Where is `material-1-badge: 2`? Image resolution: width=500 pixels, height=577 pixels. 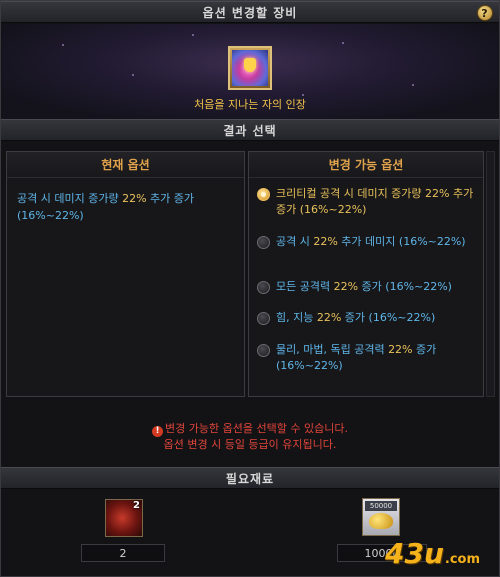
material-1-badge: 2 is located at coordinates (136, 505).